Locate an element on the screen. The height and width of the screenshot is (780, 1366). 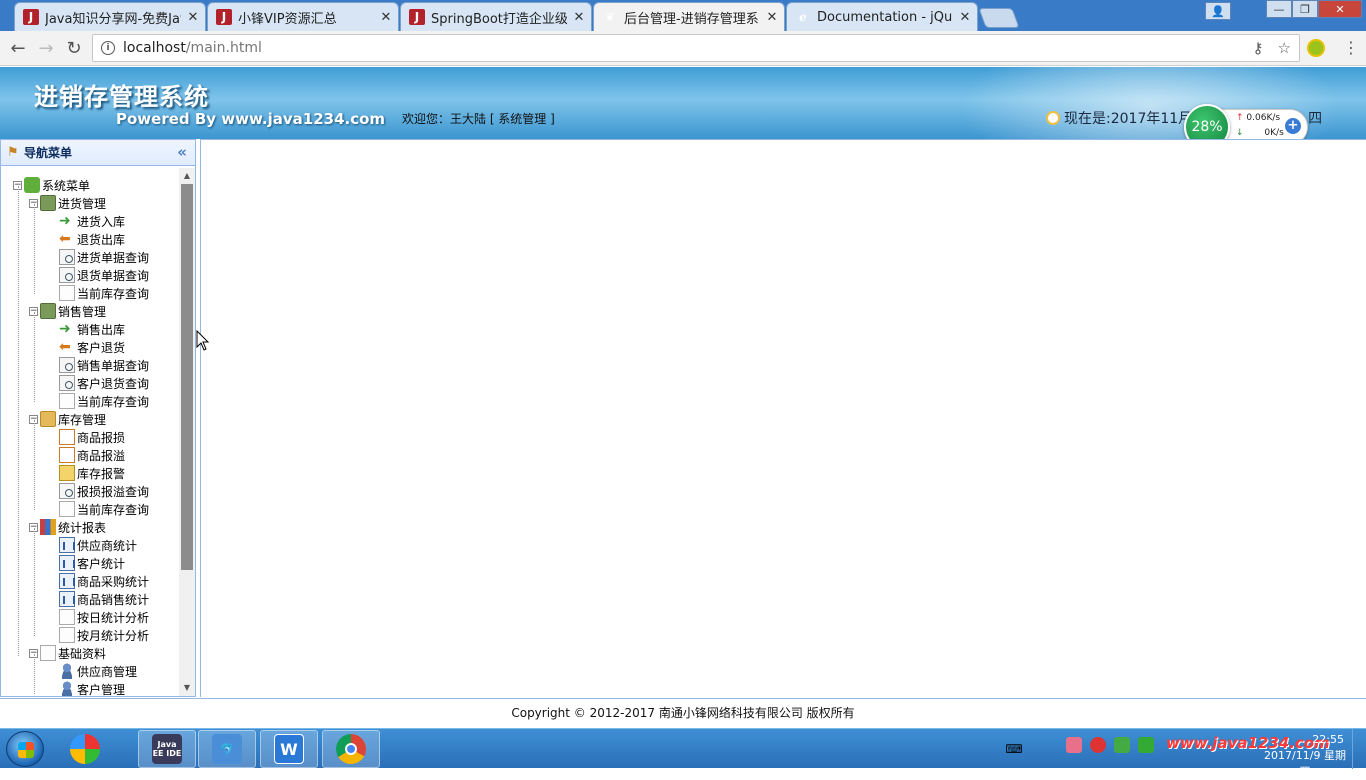
scroll-down-icon: ▼ is located at coordinates (187, 688).